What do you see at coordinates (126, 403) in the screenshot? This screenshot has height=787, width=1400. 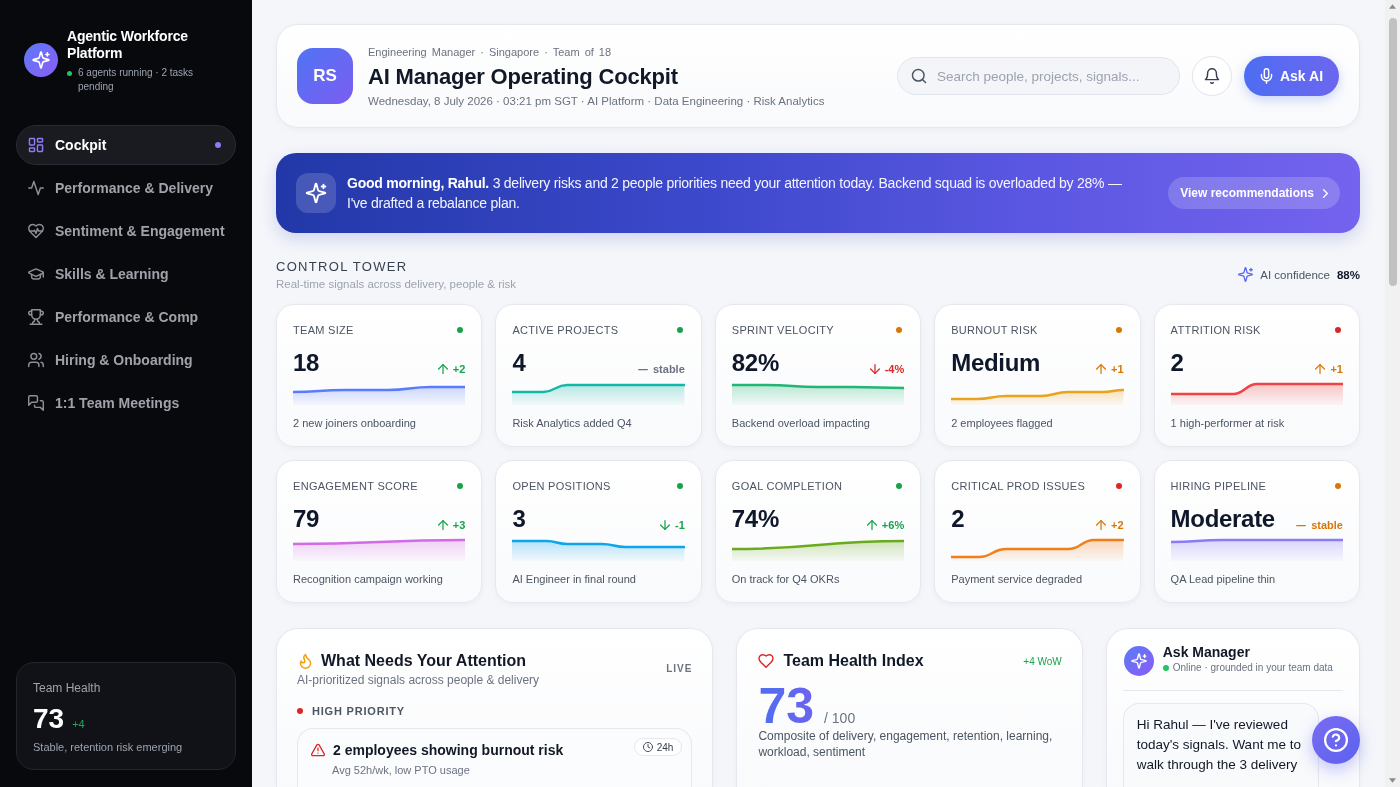 I see `nav-item: 1:1 Team Meetings` at bounding box center [126, 403].